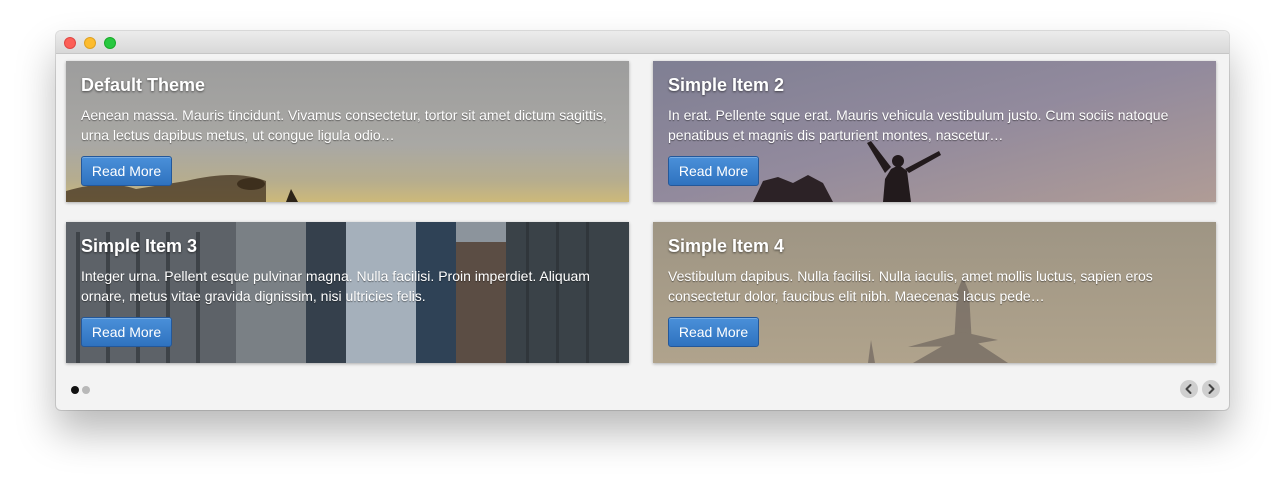 The width and height of the screenshot is (1285, 491). I want to click on window-titlebar, so click(642, 42).